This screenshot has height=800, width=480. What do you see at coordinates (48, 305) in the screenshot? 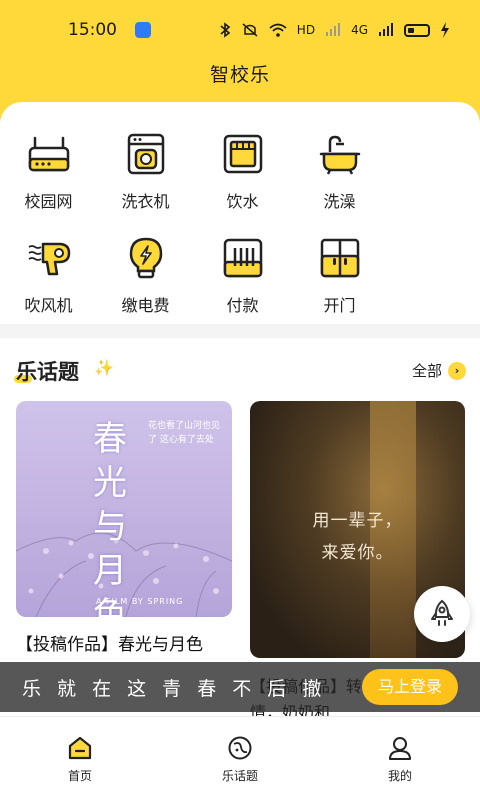
I see `service-label: 吹风机` at bounding box center [48, 305].